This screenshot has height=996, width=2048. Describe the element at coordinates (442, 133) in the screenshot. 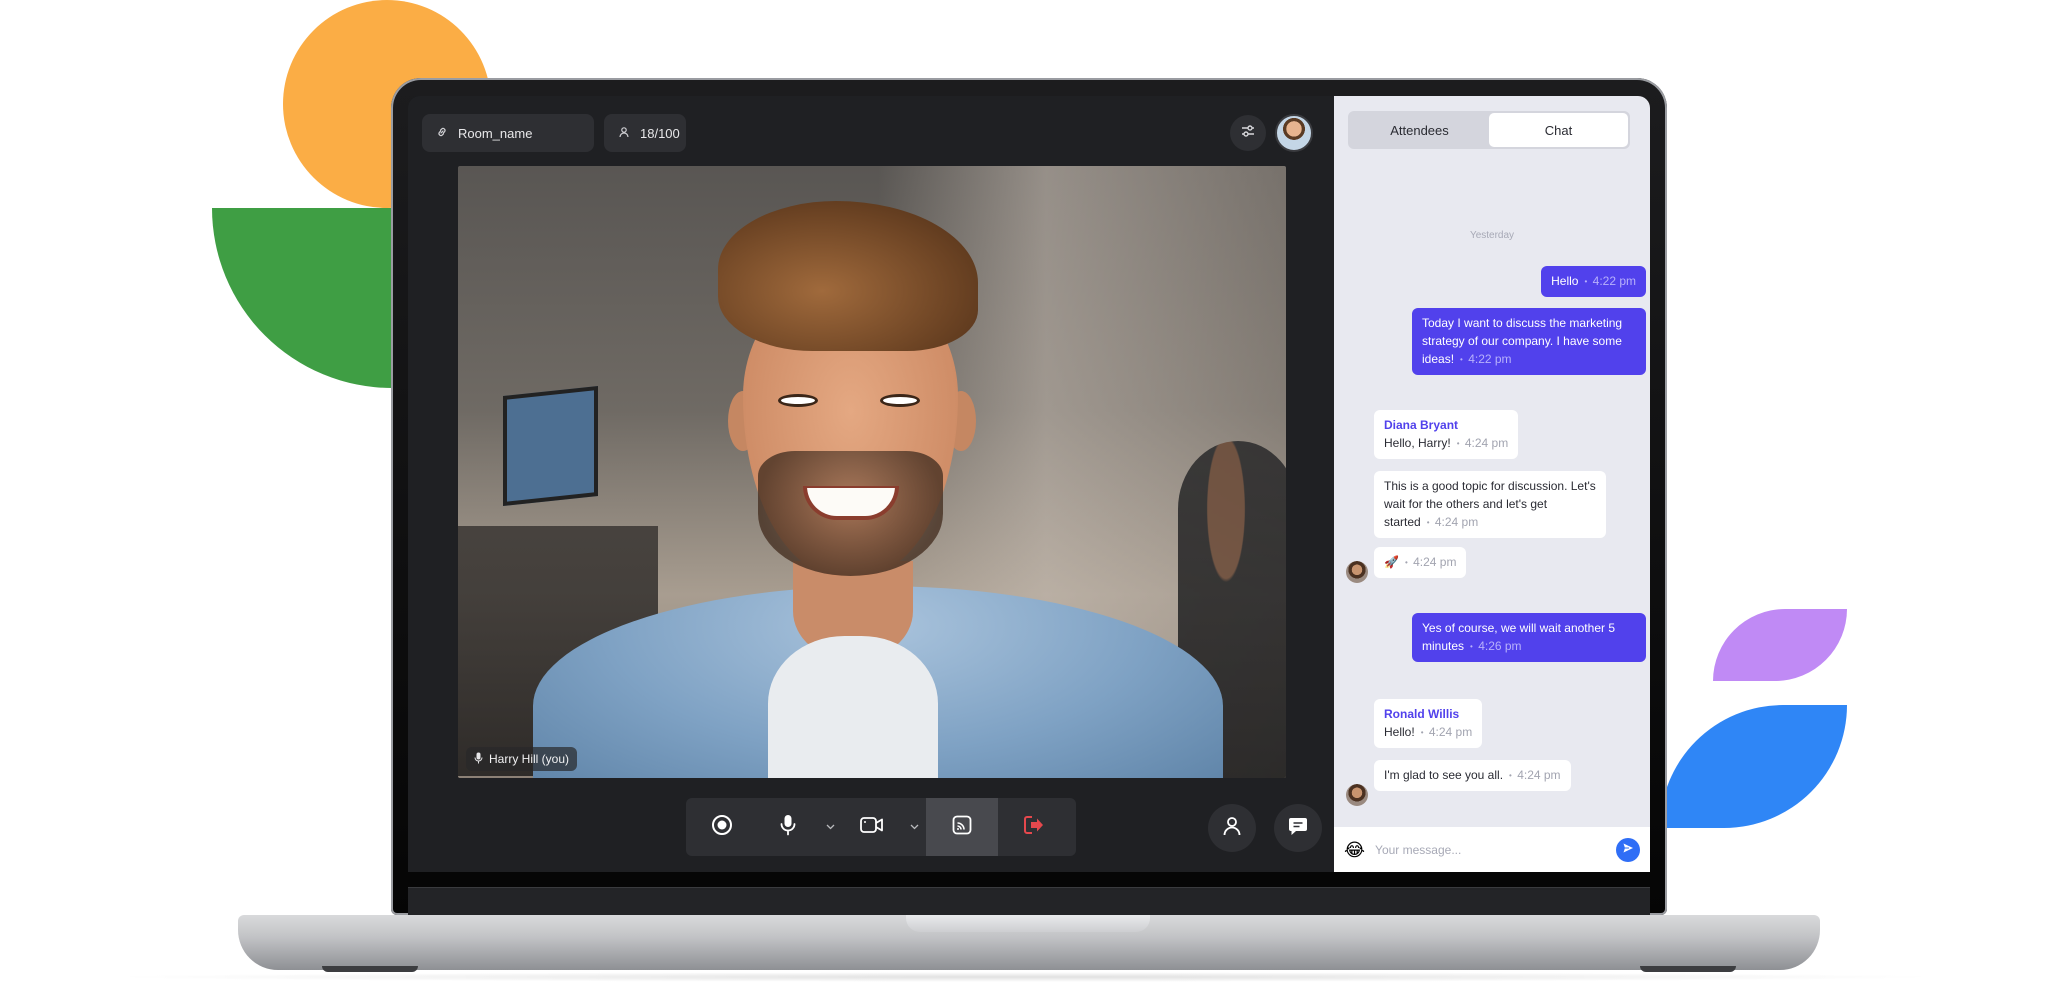

I see `link-icon` at that location.